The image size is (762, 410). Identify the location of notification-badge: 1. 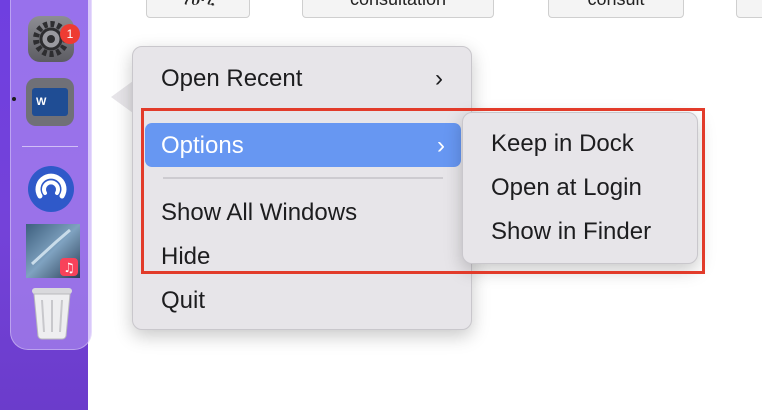
(70, 34).